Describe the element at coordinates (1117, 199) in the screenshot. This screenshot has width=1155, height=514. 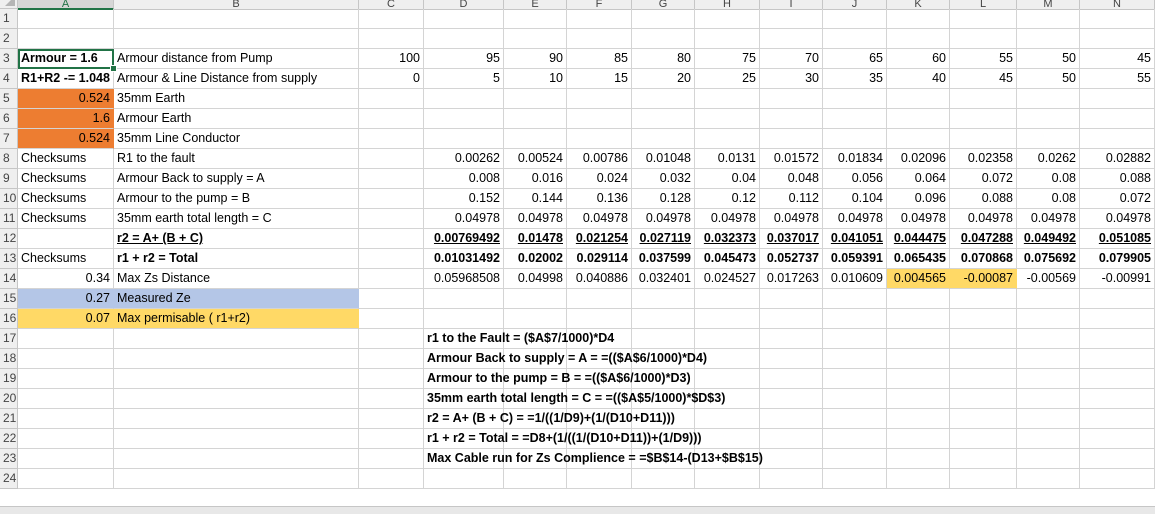
I see `cell-n10: 0.072` at that location.